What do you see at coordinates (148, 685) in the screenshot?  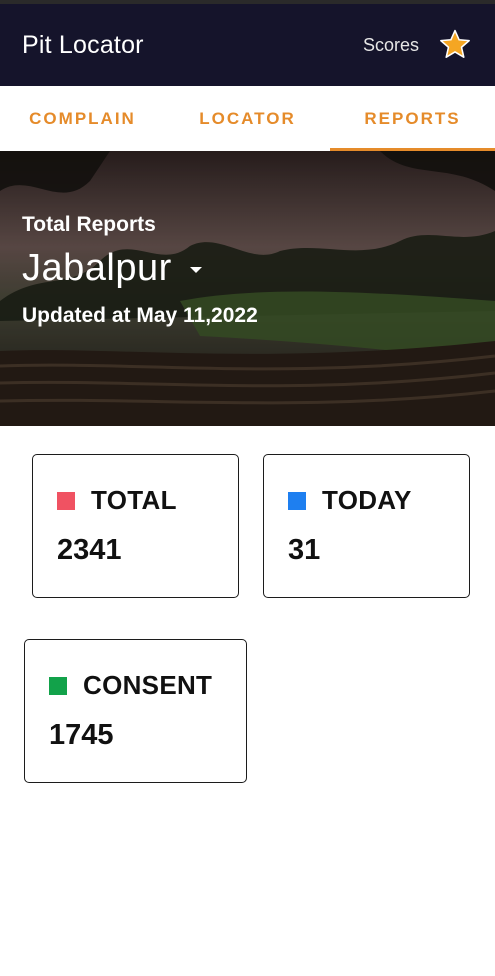 I see `consent-title: CONSENT` at bounding box center [148, 685].